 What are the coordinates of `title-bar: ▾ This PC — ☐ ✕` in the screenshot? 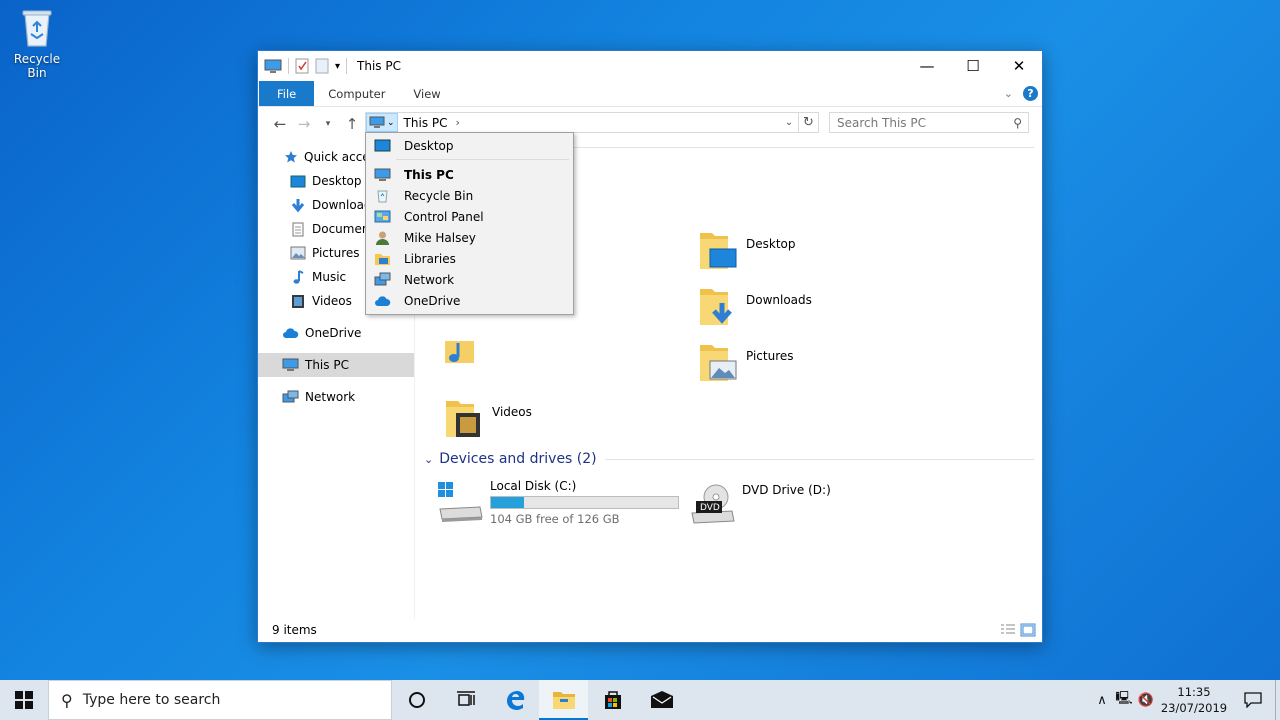 It's located at (650, 66).